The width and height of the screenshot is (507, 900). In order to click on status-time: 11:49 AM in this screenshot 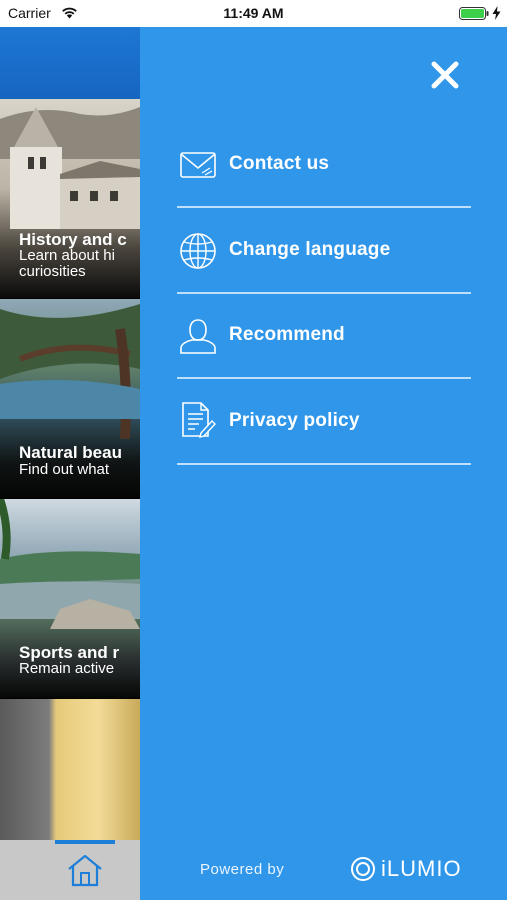, I will do `click(253, 13)`.